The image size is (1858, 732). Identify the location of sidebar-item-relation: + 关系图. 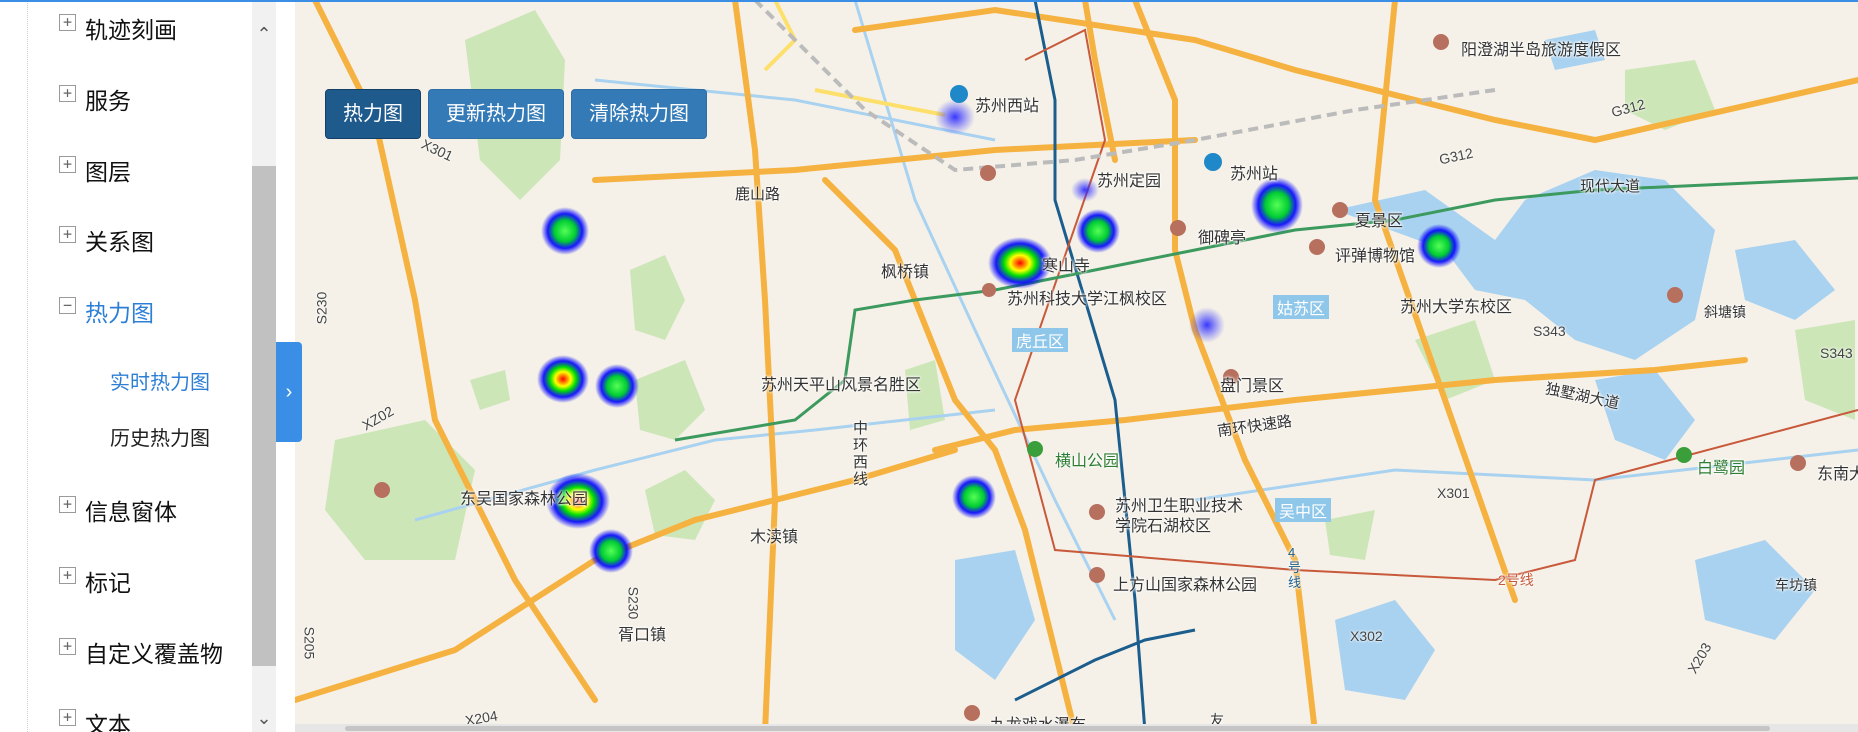
(126, 248).